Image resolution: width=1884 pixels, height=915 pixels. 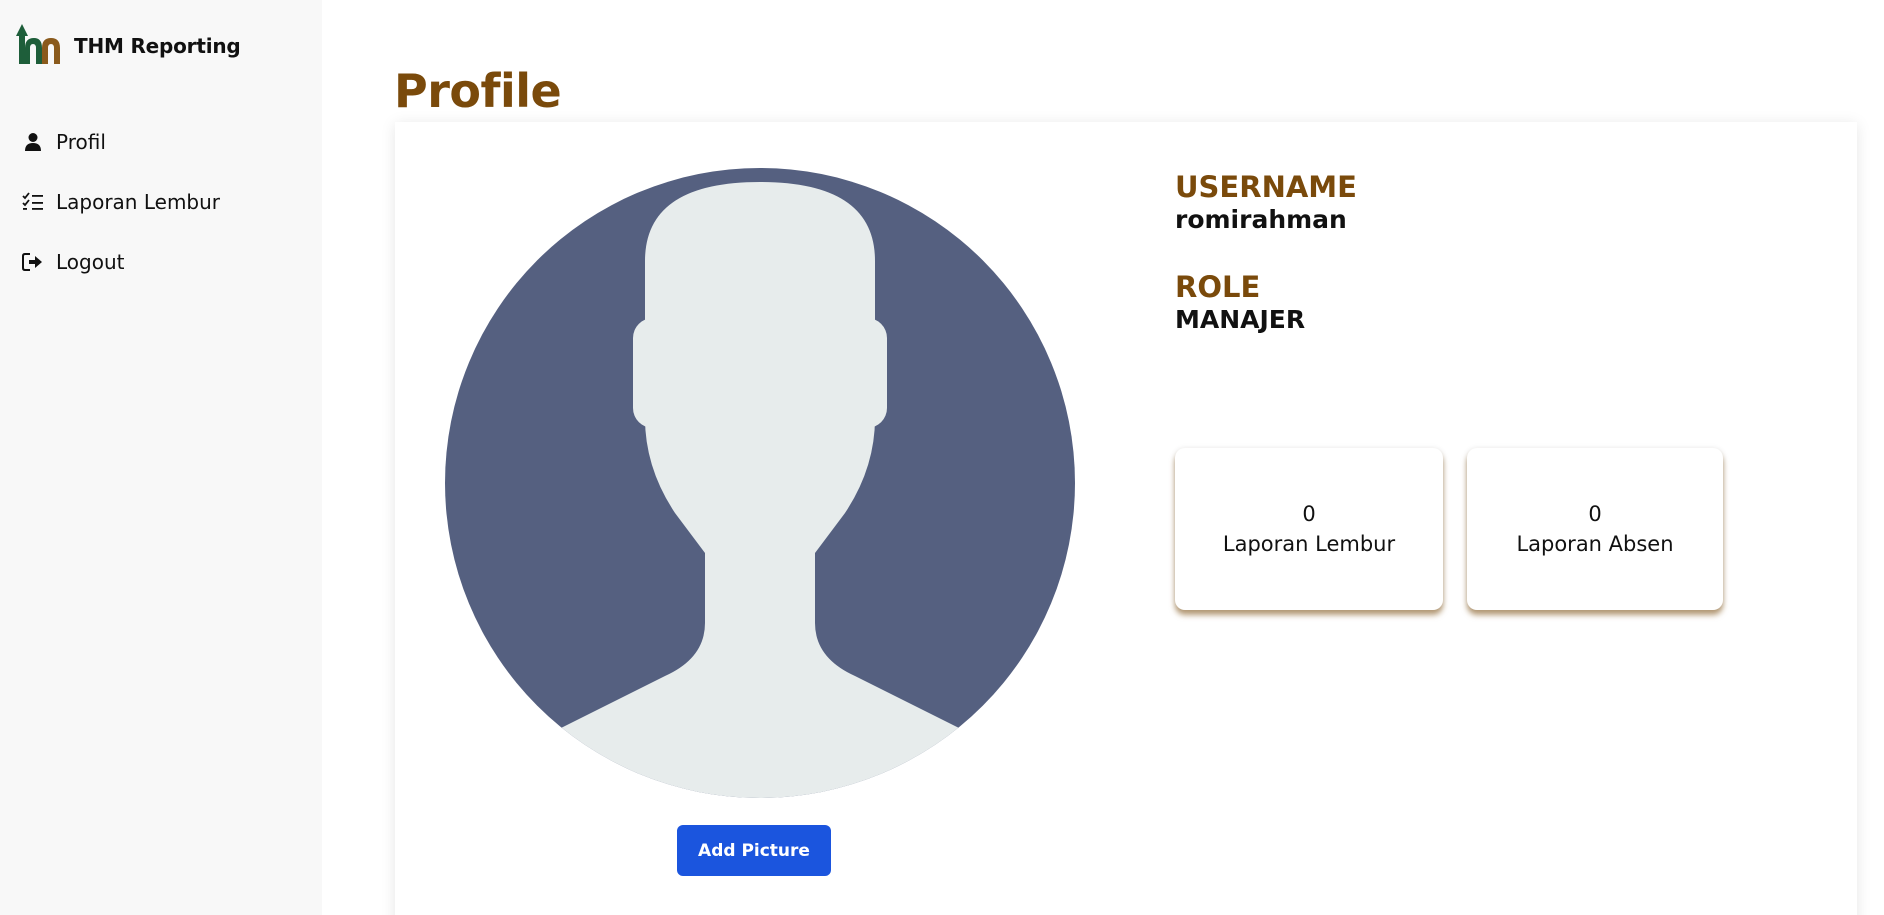 What do you see at coordinates (157, 46) in the screenshot?
I see `brand-name: THM Reporting` at bounding box center [157, 46].